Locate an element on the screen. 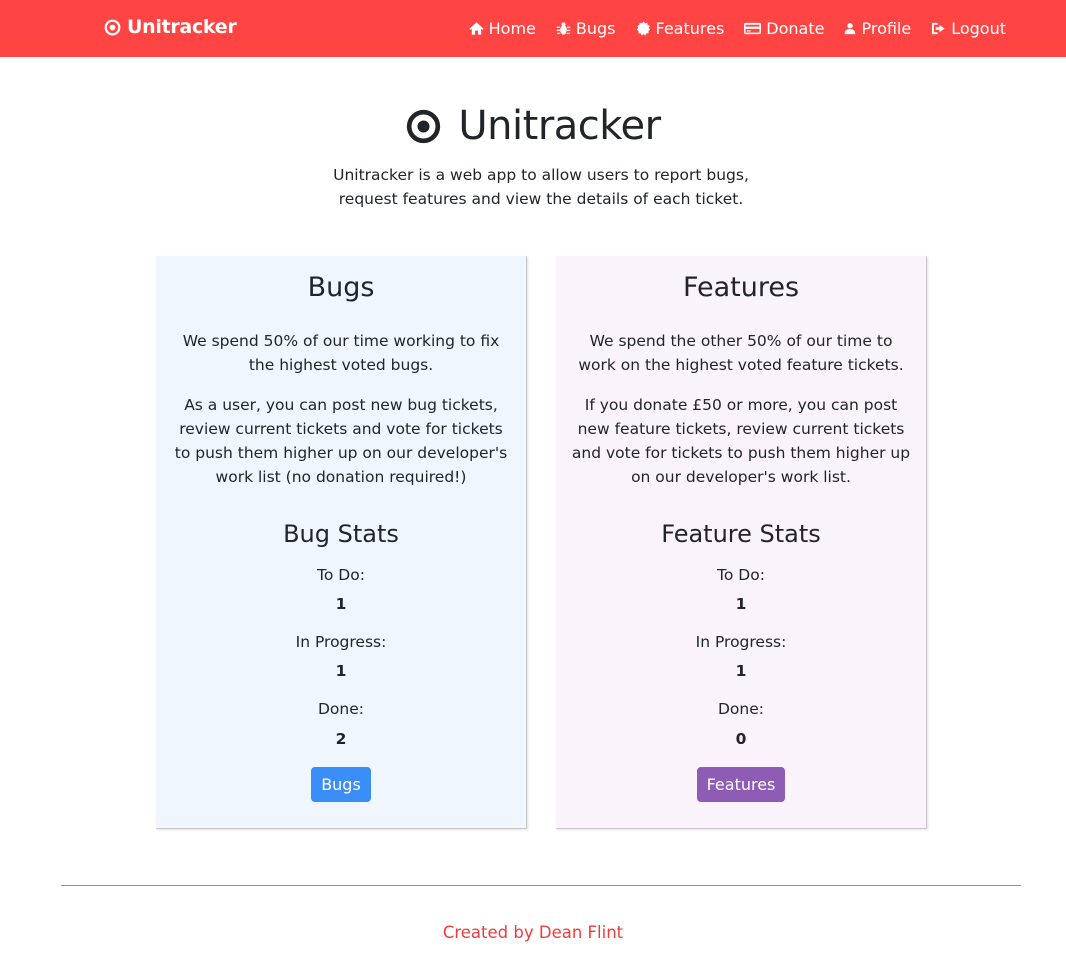  nav-profile-label: Profile is located at coordinates (886, 28).